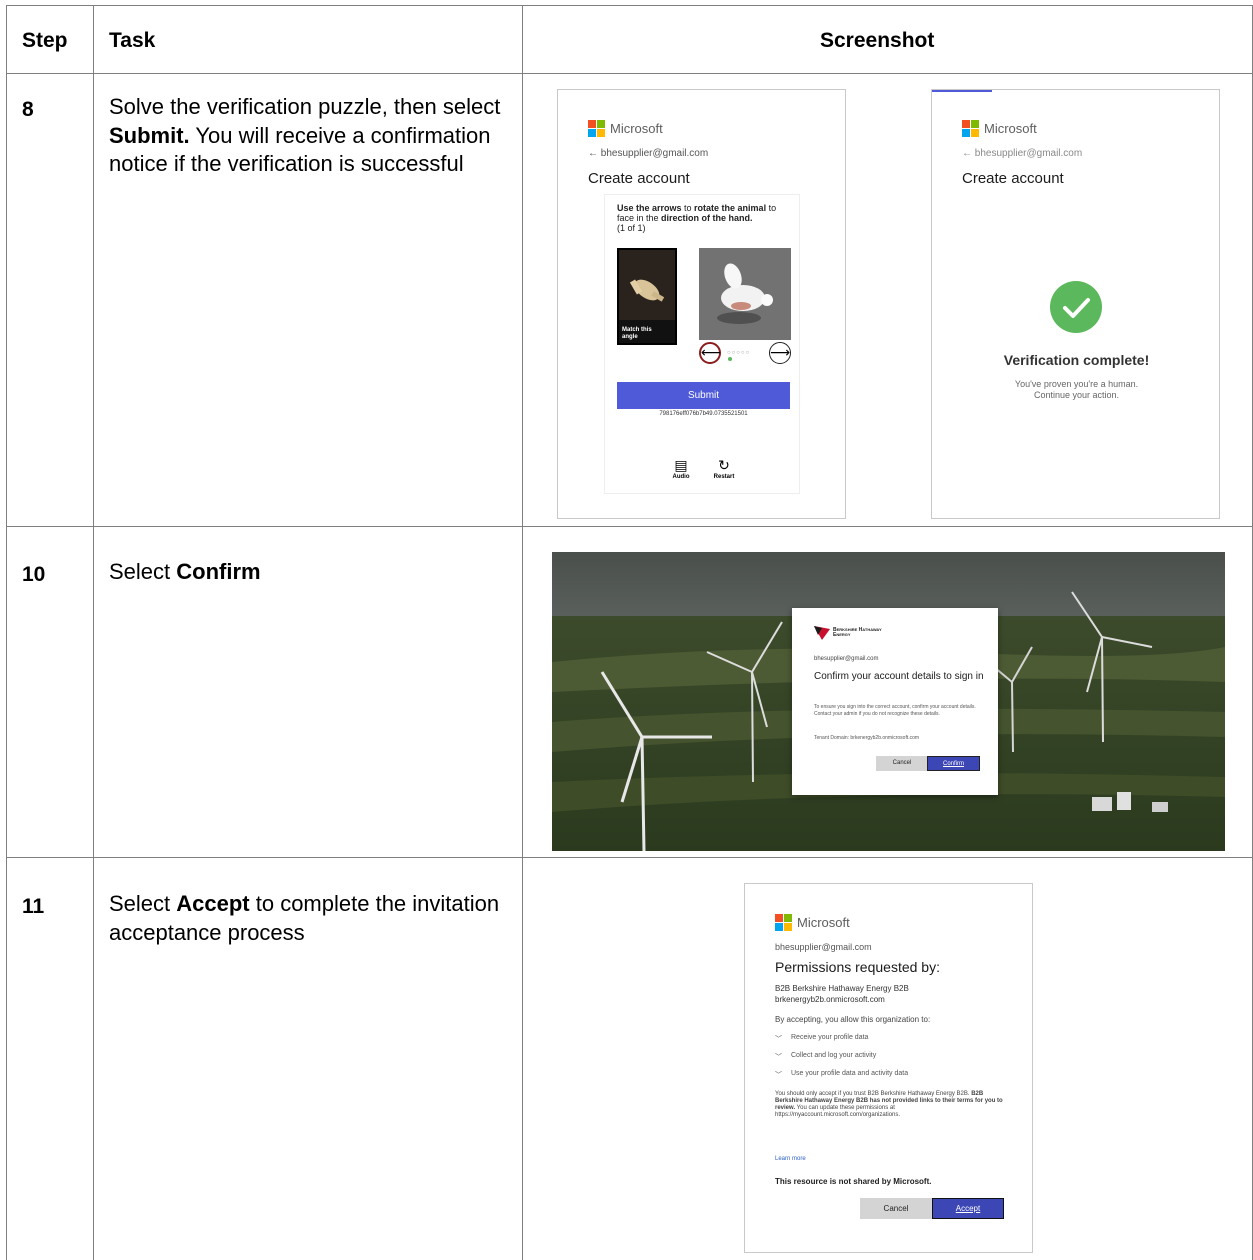 Image resolution: width=1253 pixels, height=1260 pixels. Describe the element at coordinates (629, 73) in the screenshot. I see `header-divider` at that location.